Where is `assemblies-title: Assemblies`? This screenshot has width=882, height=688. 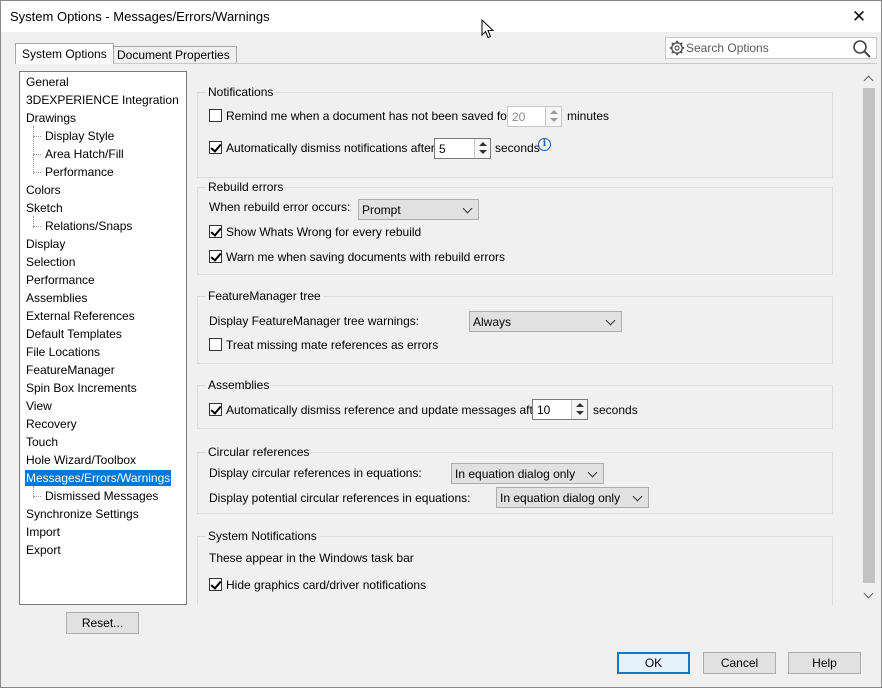
assemblies-title: Assemblies is located at coordinates (239, 385).